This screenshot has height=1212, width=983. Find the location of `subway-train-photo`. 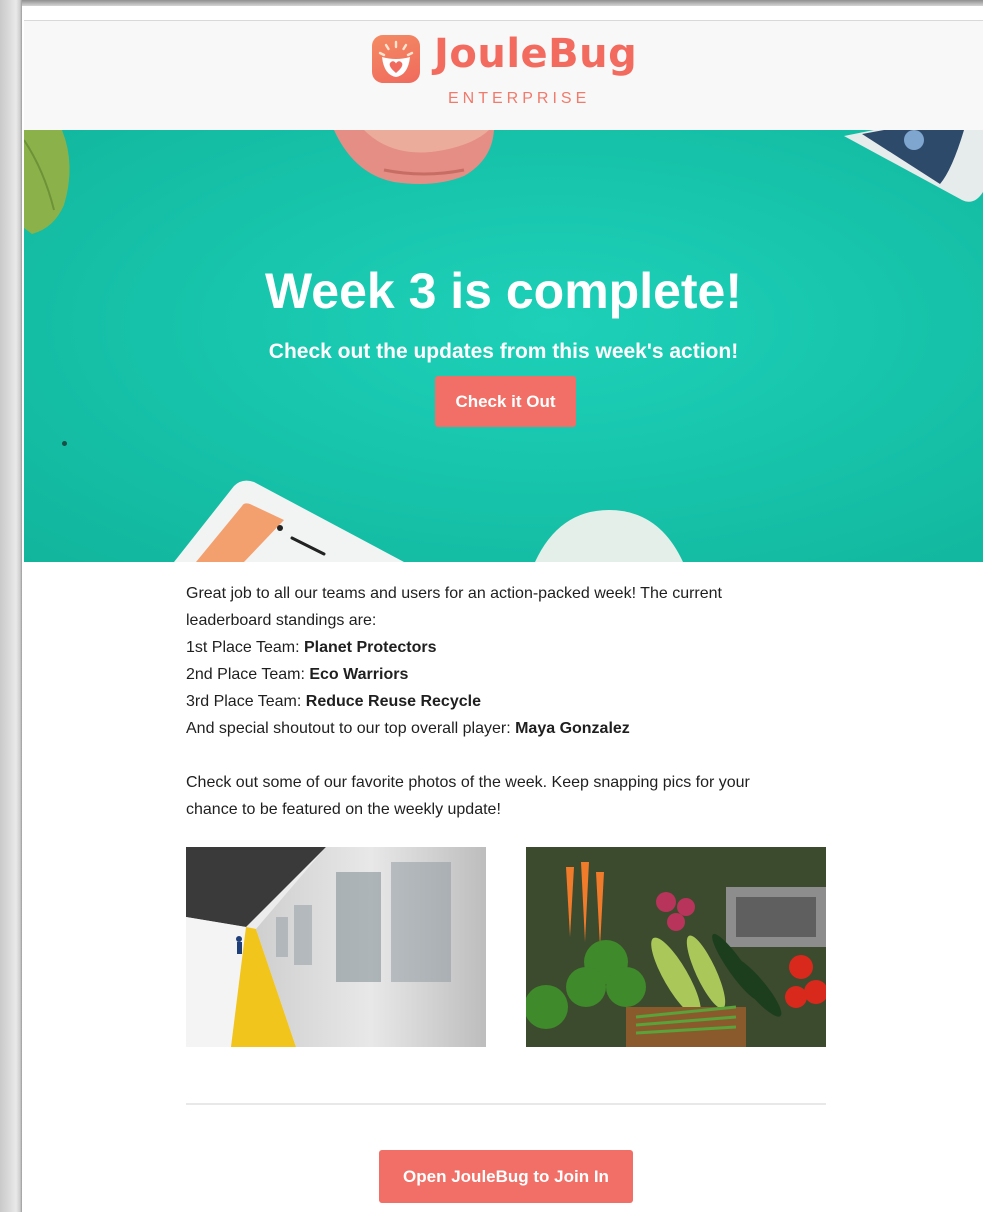

subway-train-photo is located at coordinates (336, 947).